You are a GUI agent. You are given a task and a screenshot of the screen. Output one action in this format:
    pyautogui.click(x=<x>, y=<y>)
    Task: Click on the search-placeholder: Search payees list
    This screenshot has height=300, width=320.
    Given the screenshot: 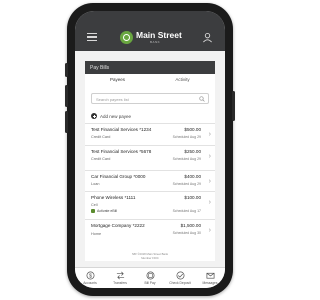 What is the action you would take?
    pyautogui.click(x=112, y=99)
    